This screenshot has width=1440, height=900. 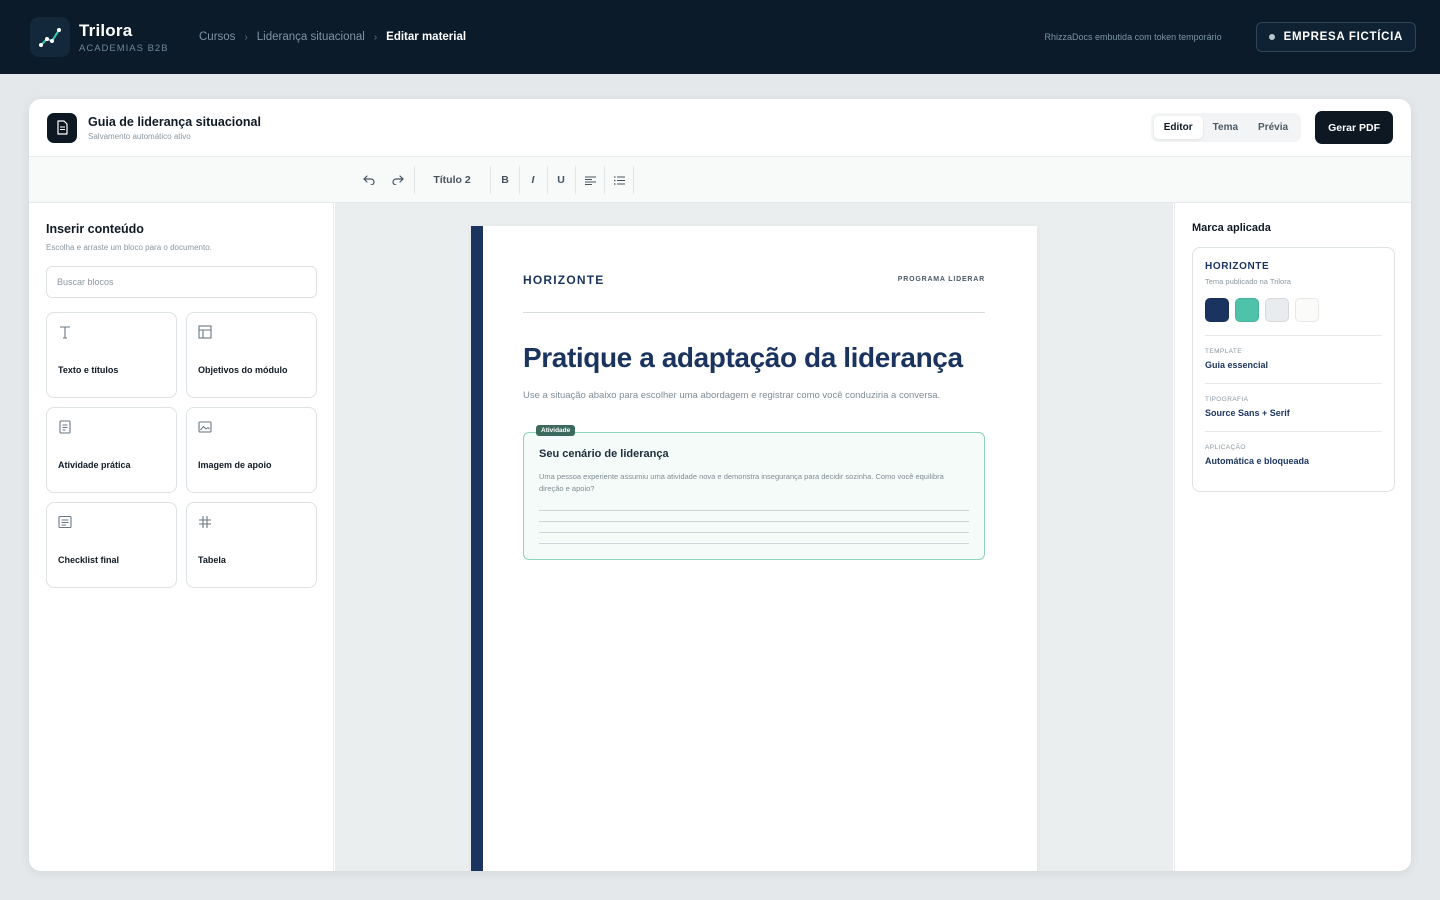 What do you see at coordinates (1247, 413) in the screenshot?
I see `row-value: Source Sans + Serif` at bounding box center [1247, 413].